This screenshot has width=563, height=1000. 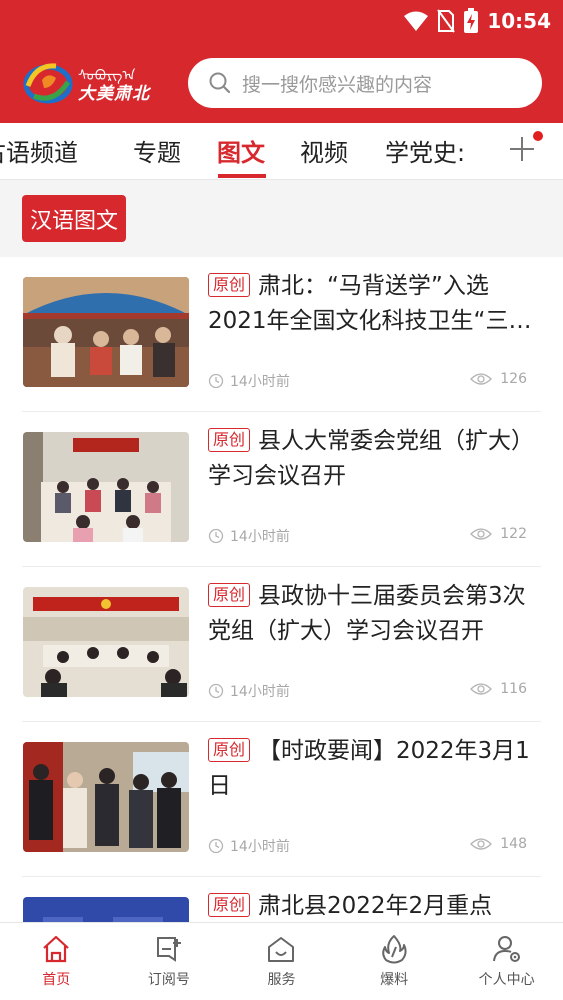 What do you see at coordinates (241, 150) in the screenshot?
I see `tab-graphic-articles: 图文` at bounding box center [241, 150].